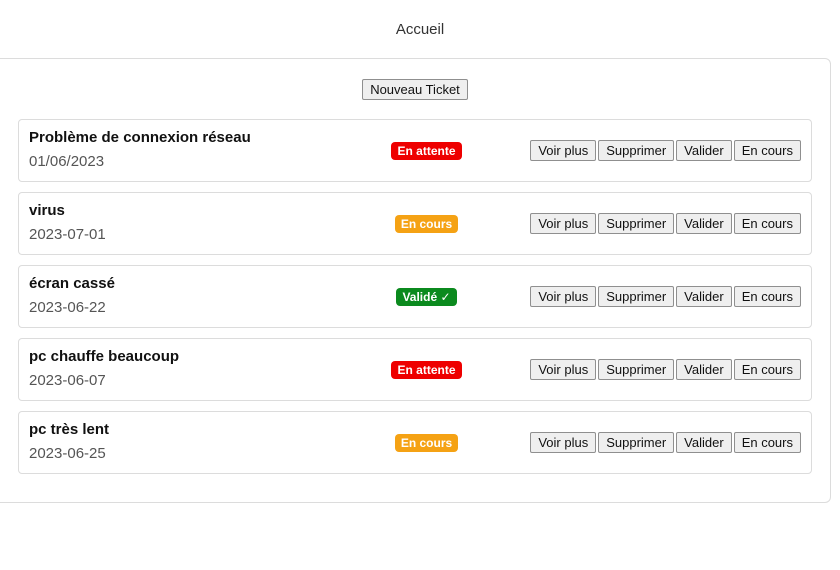 Image resolution: width=840 pixels, height=570 pixels. I want to click on status-badge: Validé ✓, so click(426, 296).